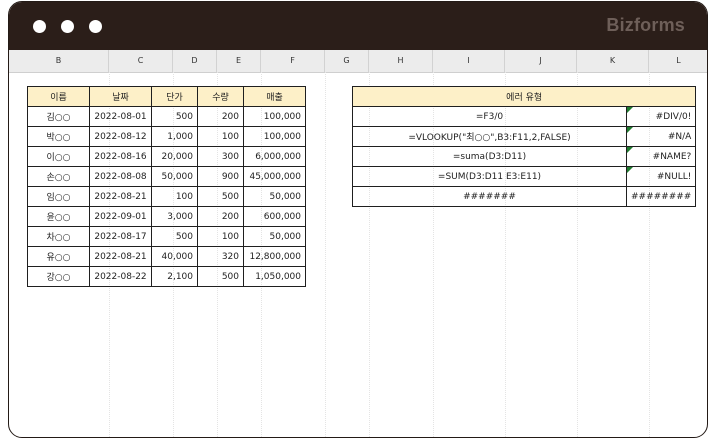 The height and width of the screenshot is (440, 715). I want to click on error-result-cell: ########, so click(661, 196).